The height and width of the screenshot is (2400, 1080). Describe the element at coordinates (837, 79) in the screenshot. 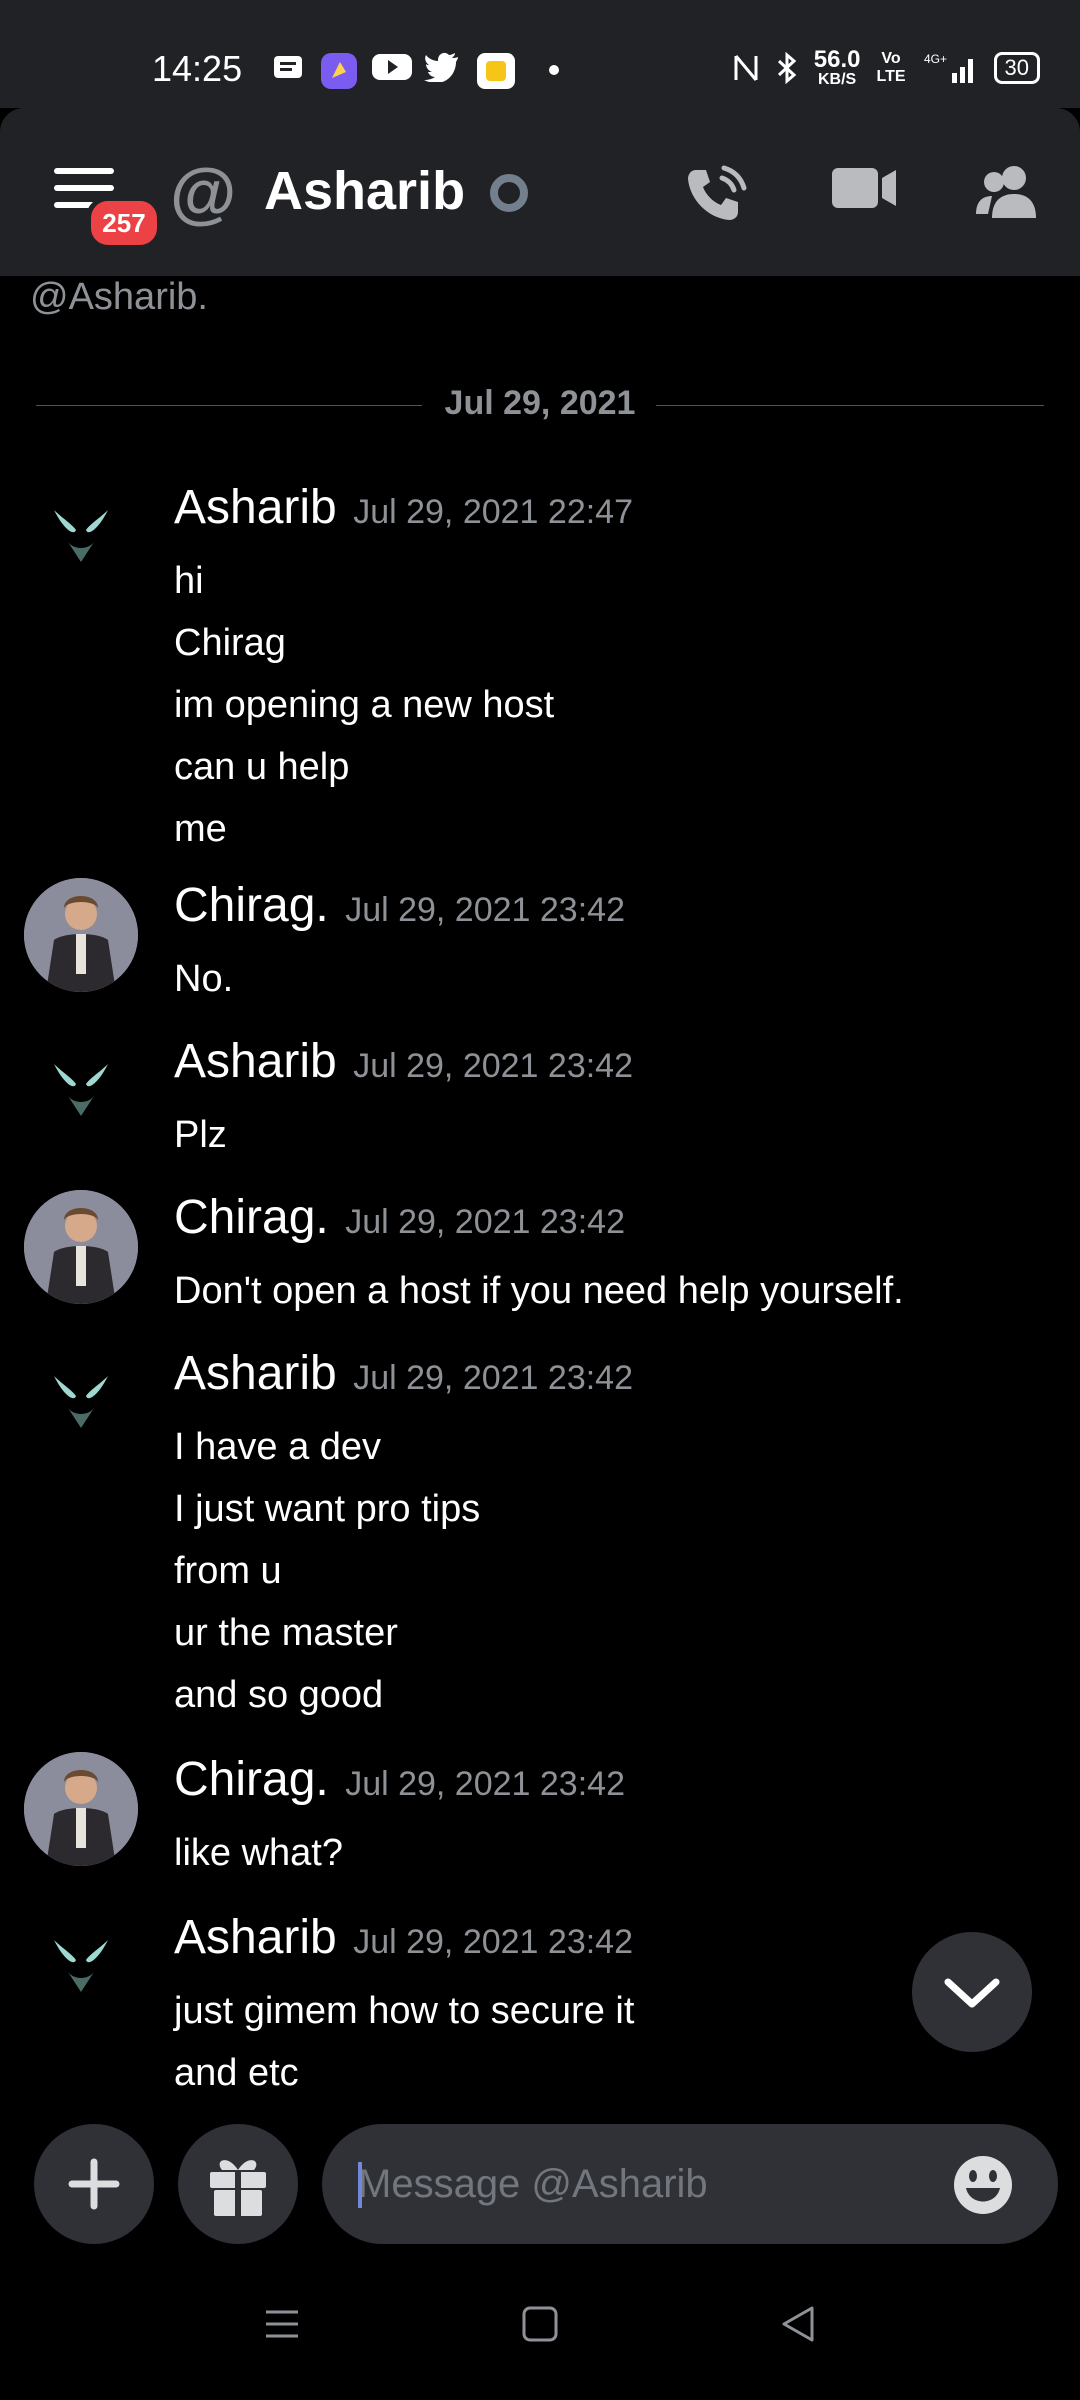

I see `net-speed-unit: KB/S` at that location.